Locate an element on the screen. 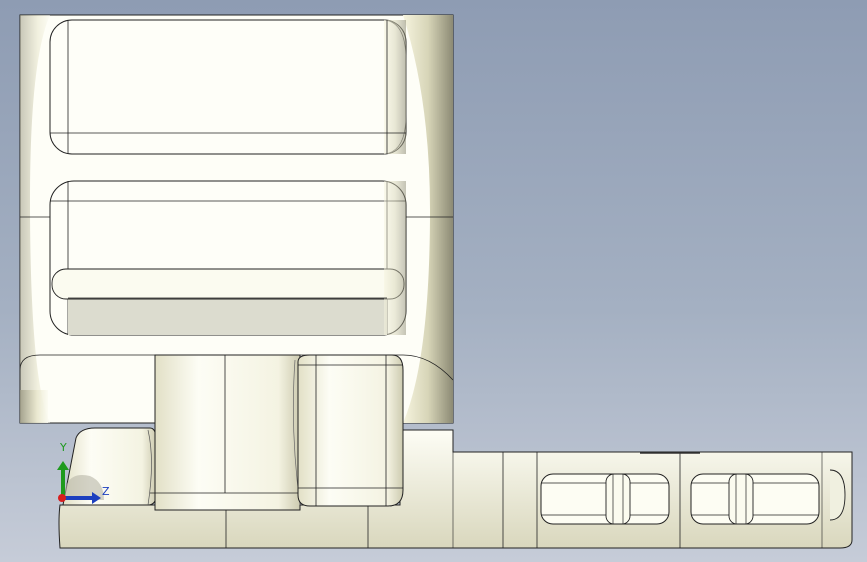 The width and height of the screenshot is (867, 562). y-axis-arrowhead is located at coordinates (63, 465).